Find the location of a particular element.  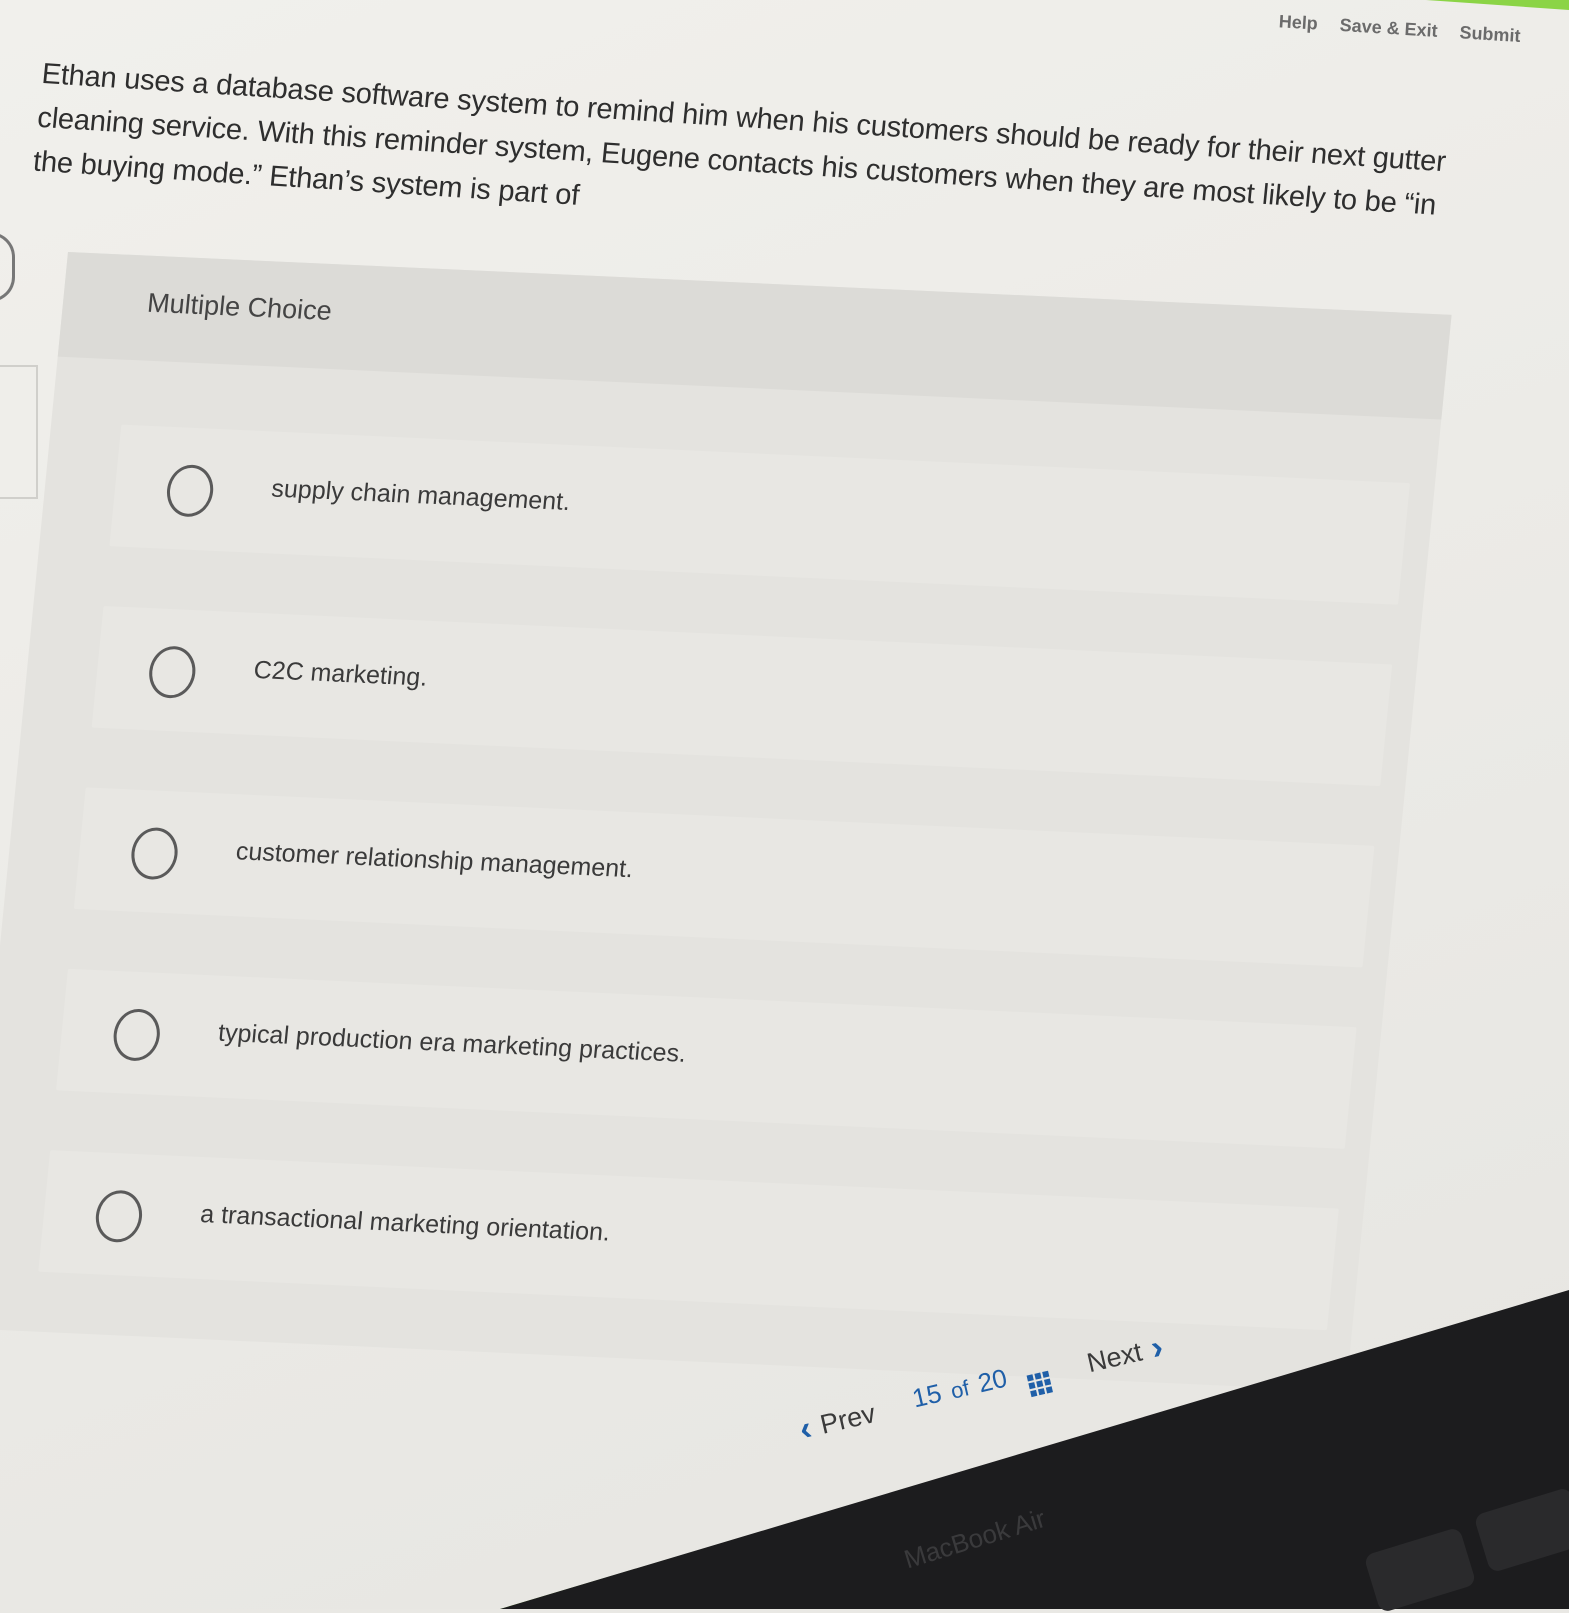

choice-option-a: supply chain management. is located at coordinates (759, 514).